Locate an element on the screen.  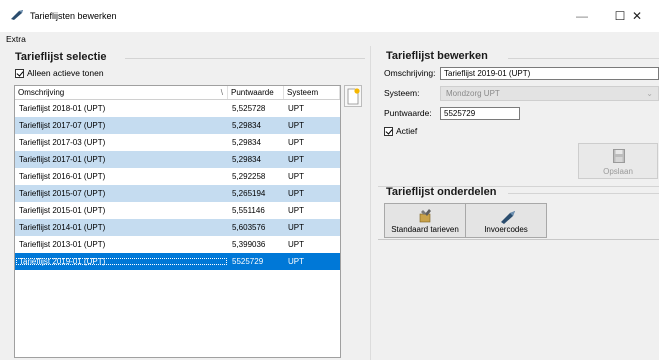
standaard-tarieven-label: Standaard tarieven is located at coordinates (425, 229).